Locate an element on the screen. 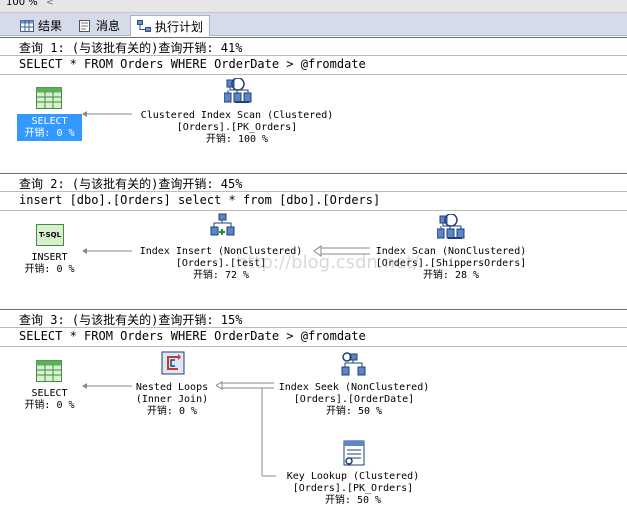 Image resolution: width=627 pixels, height=507 pixels. grid-icon is located at coordinates (27, 25).